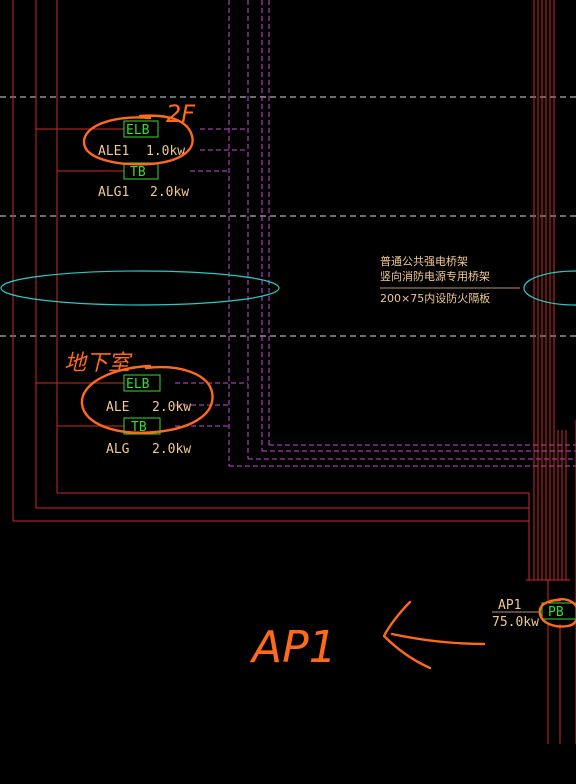  What do you see at coordinates (293, 647) in the screenshot?
I see `handwritten-ap1: AP1` at bounding box center [293, 647].